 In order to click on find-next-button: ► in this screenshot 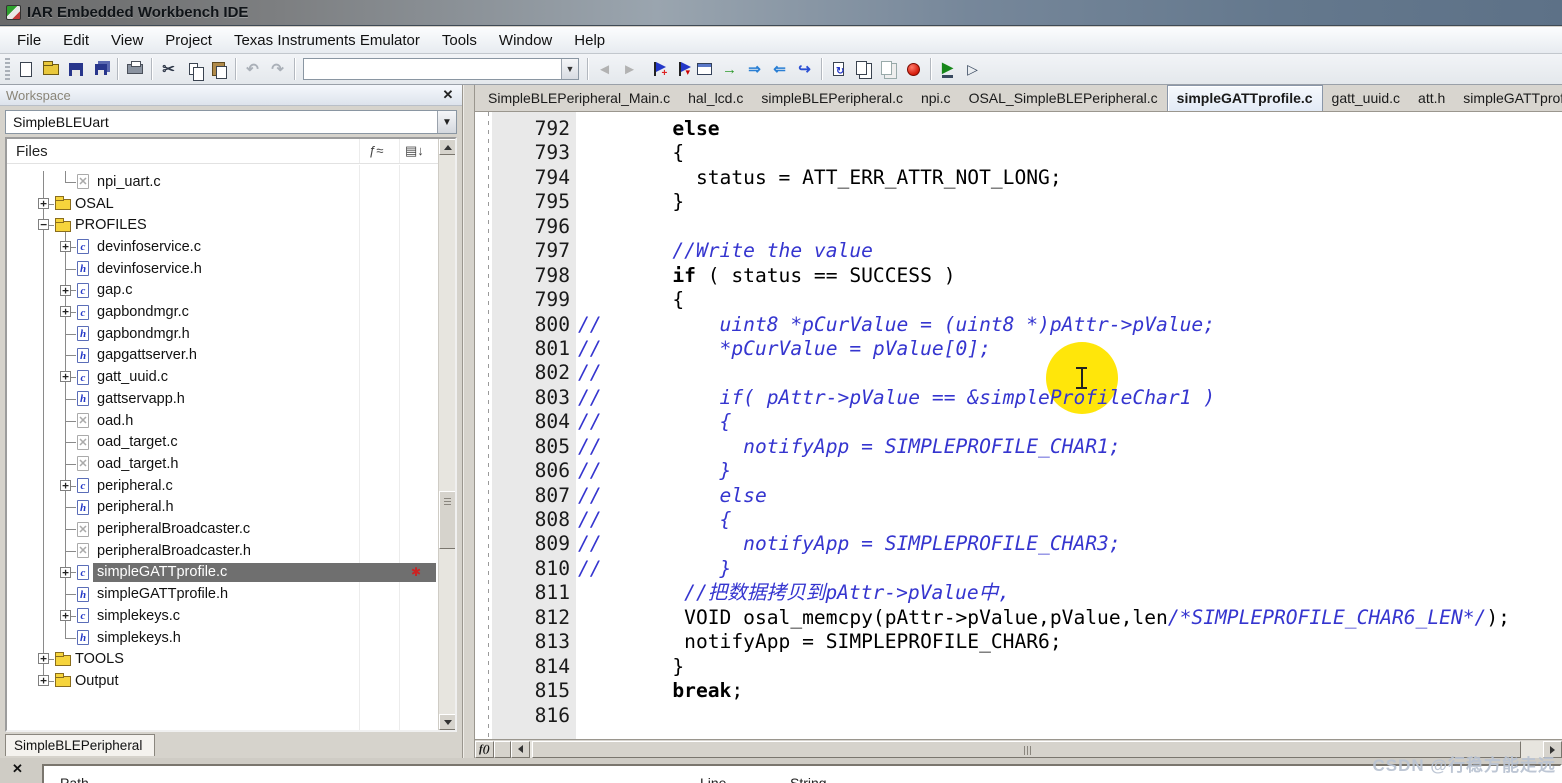, I will do `click(629, 69)`.